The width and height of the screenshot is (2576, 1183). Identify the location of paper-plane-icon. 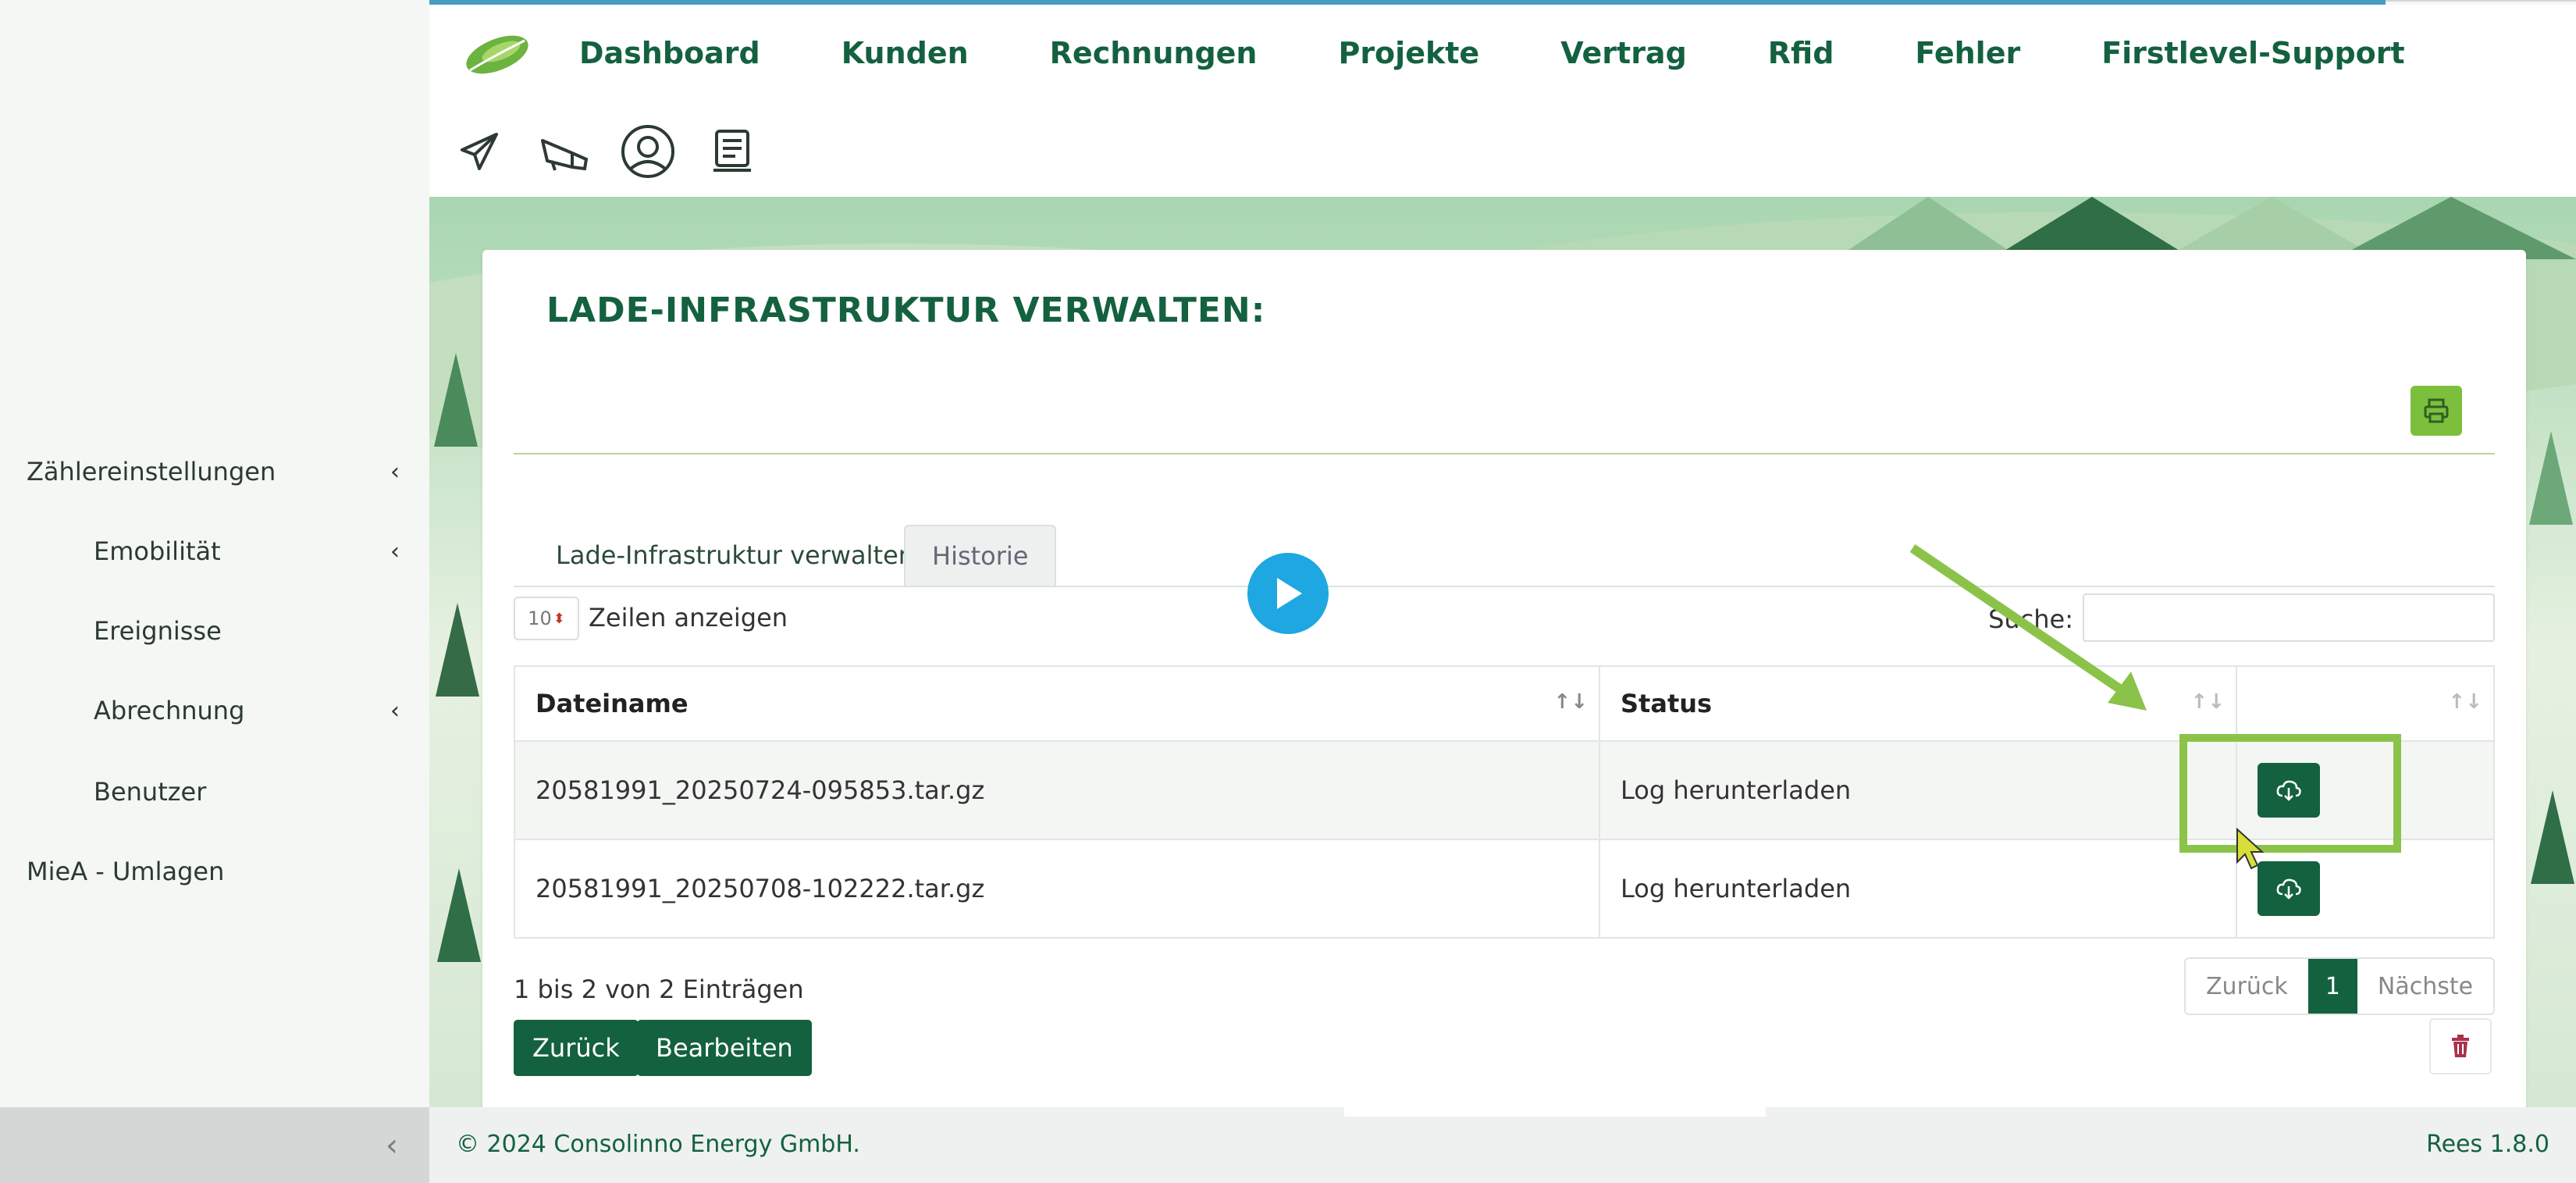
(479, 151).